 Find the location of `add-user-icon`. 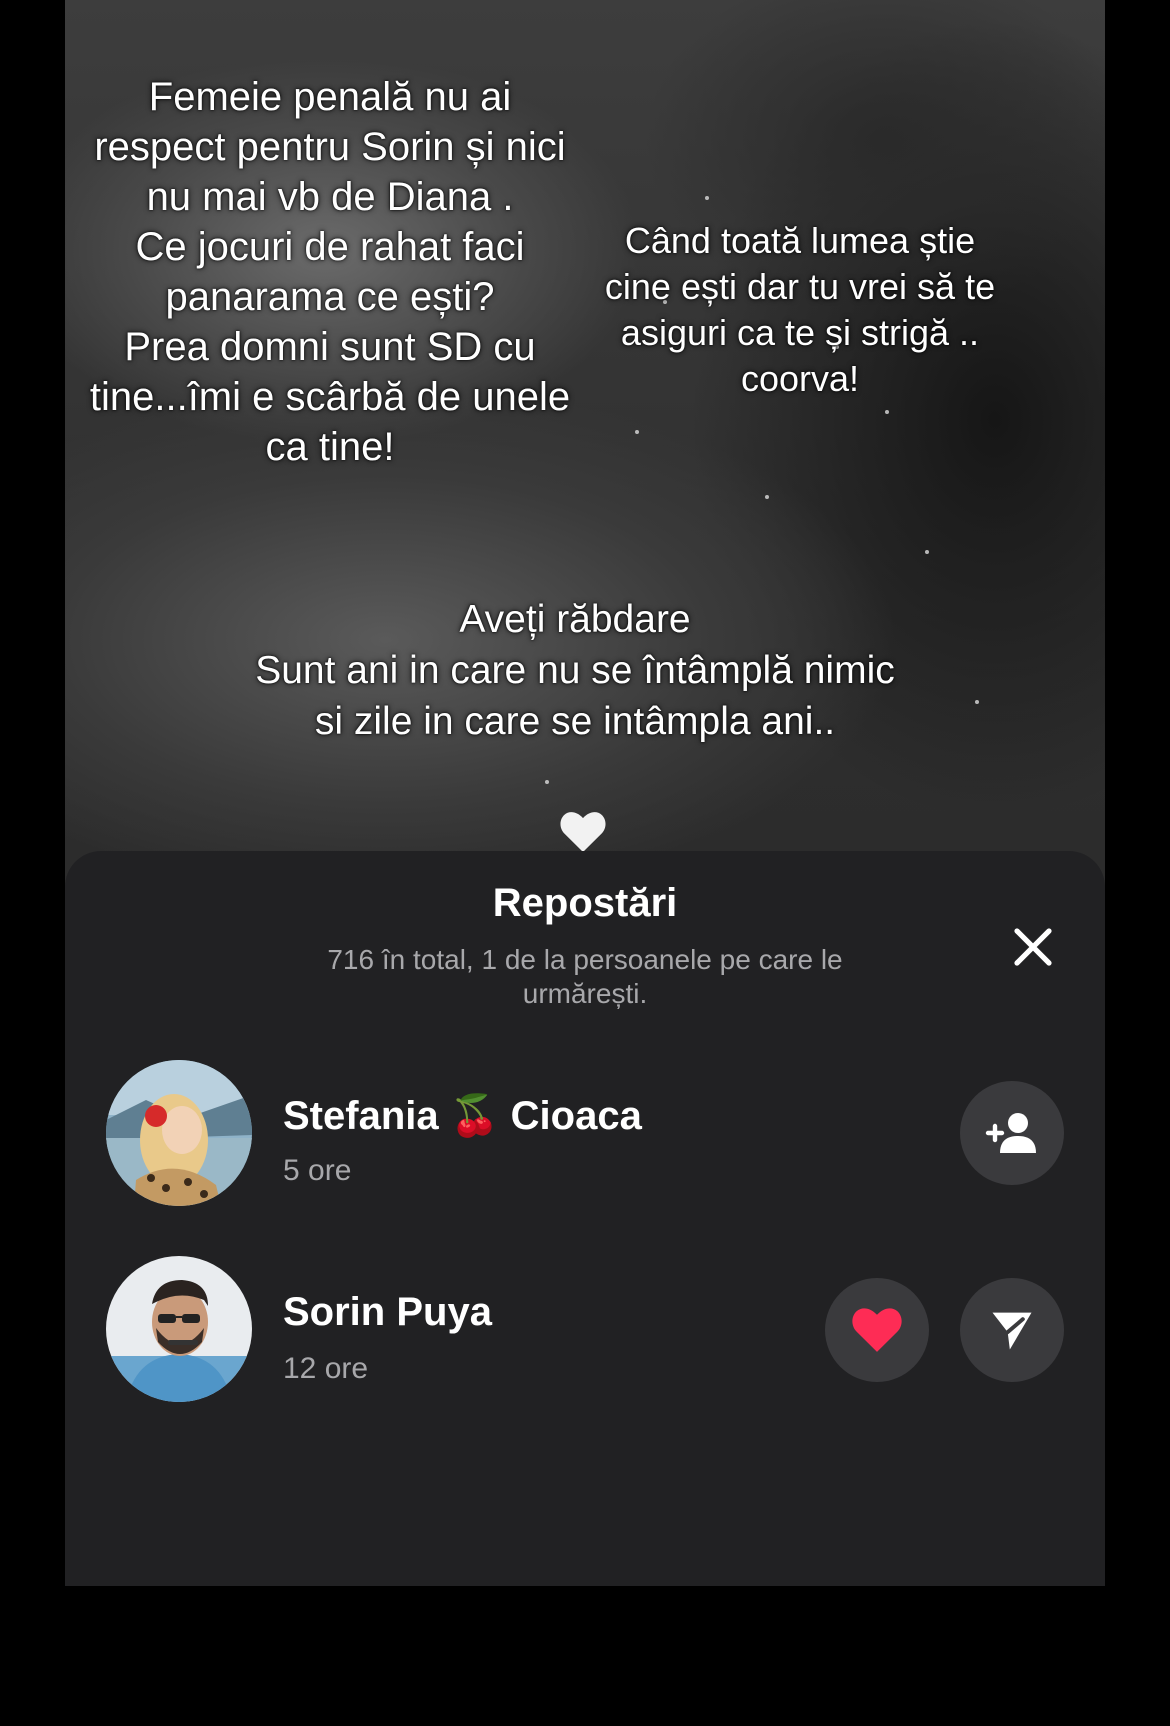

add-user-icon is located at coordinates (1010, 1133).